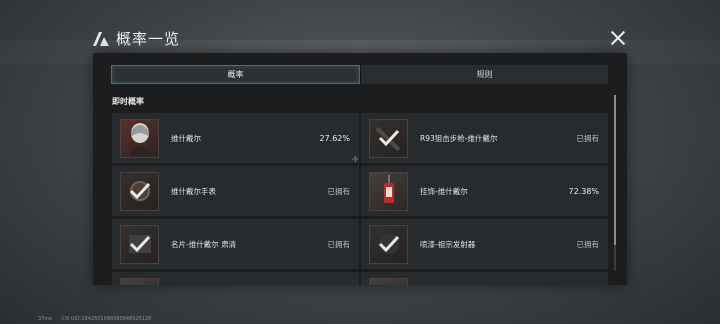 Image resolution: width=720 pixels, height=324 pixels. Describe the element at coordinates (388, 191) in the screenshot. I see `charm-icon` at that location.